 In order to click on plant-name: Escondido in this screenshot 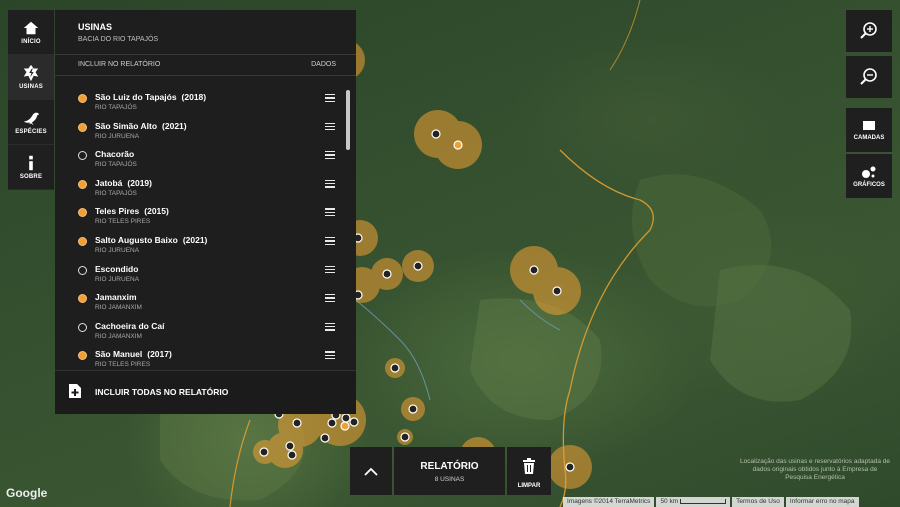, I will do `click(117, 268)`.